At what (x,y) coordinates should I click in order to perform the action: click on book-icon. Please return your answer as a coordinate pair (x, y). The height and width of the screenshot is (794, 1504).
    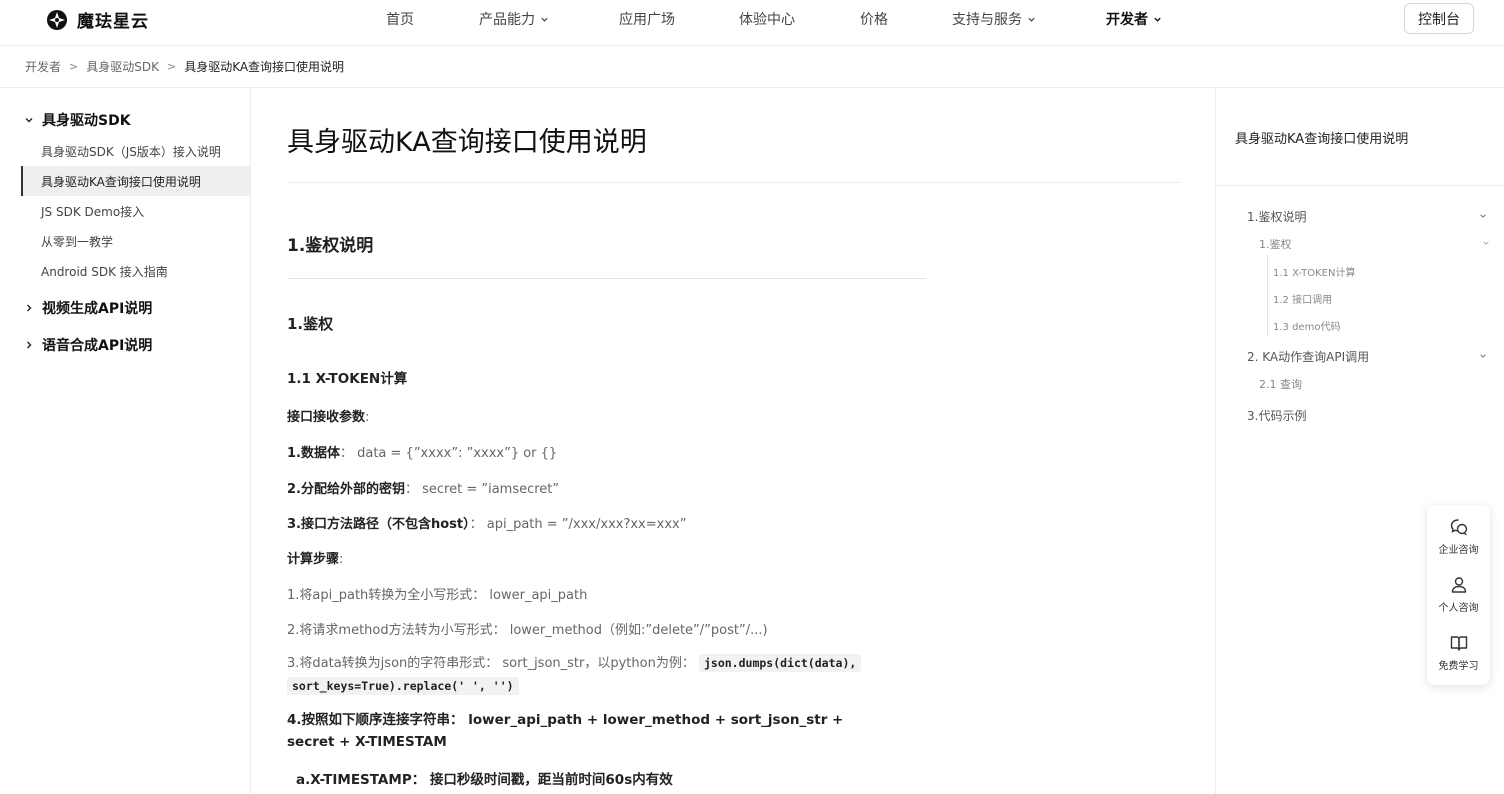
    Looking at the image, I should click on (1458, 643).